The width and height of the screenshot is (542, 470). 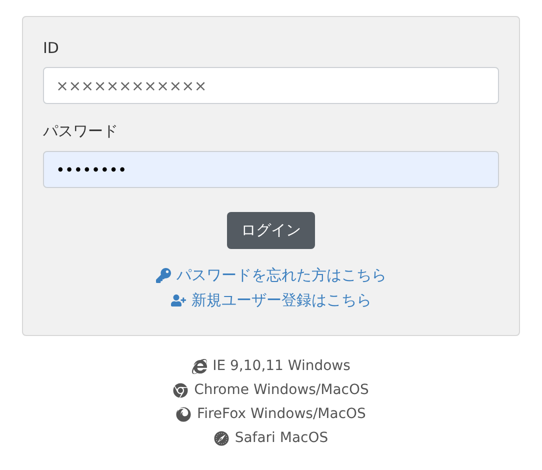 I want to click on password-label: パスワード, so click(x=81, y=131).